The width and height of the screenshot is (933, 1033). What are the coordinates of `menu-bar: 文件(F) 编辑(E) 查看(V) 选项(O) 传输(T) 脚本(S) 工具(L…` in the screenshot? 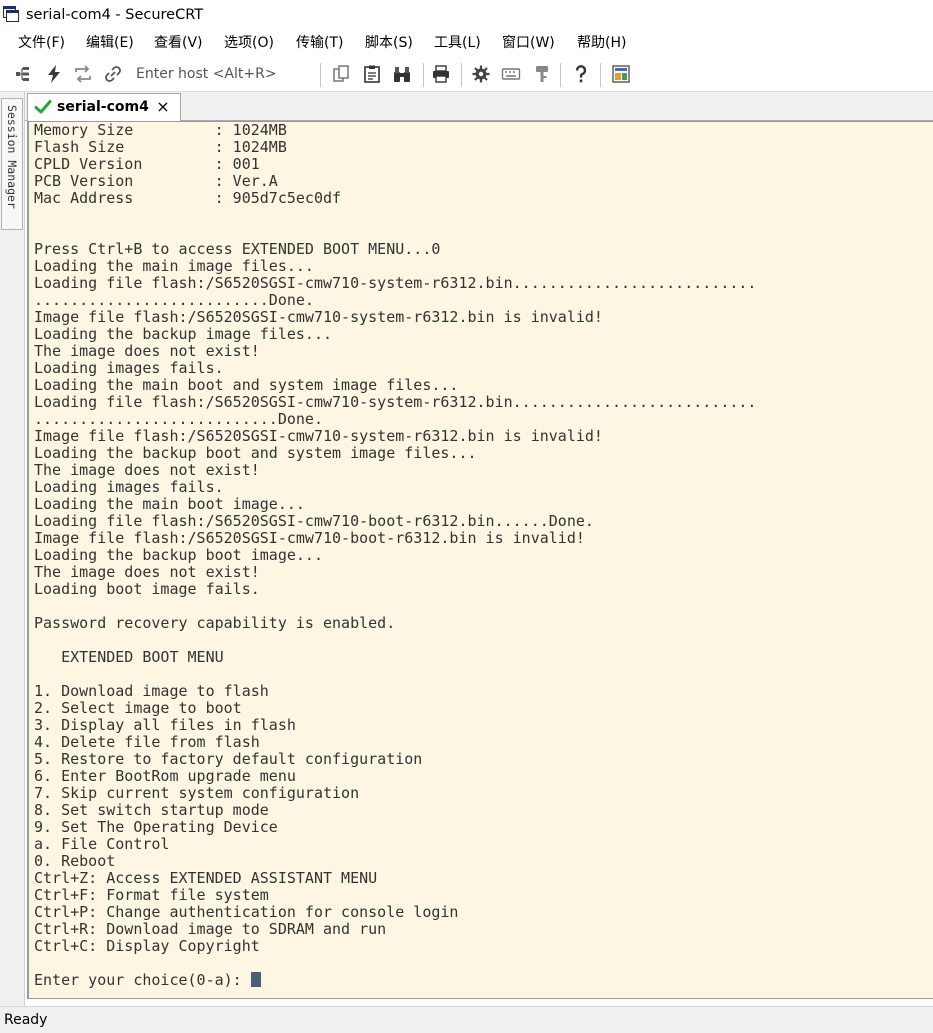 It's located at (466, 43).